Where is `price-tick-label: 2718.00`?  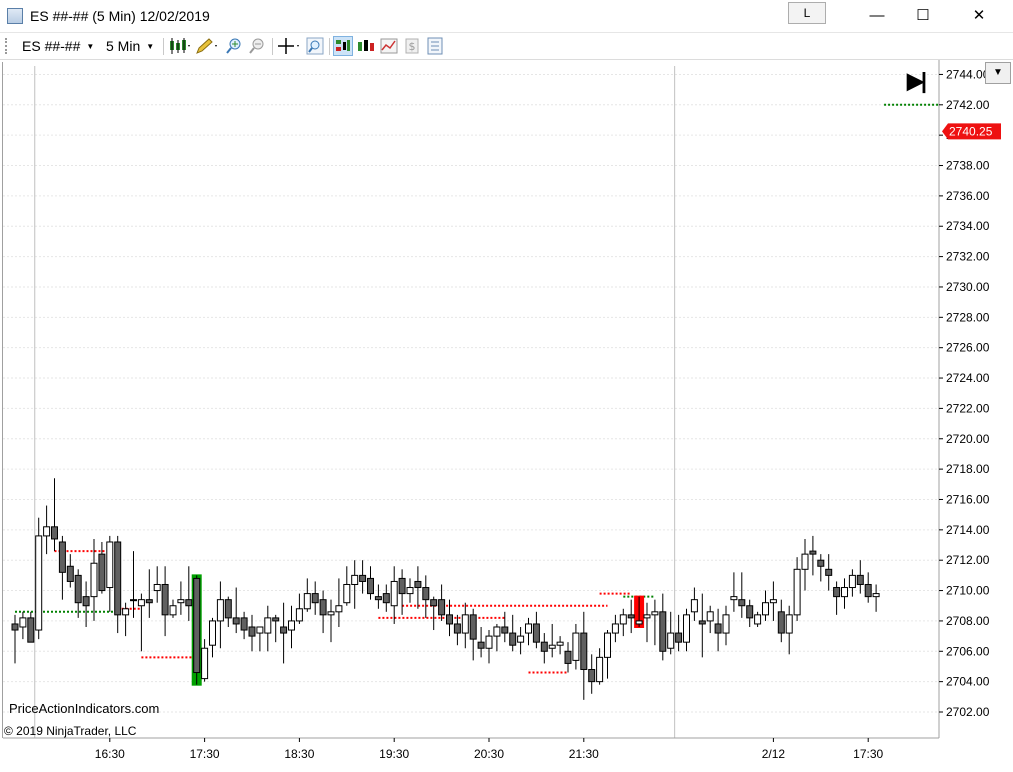 price-tick-label: 2718.00 is located at coordinates (968, 469).